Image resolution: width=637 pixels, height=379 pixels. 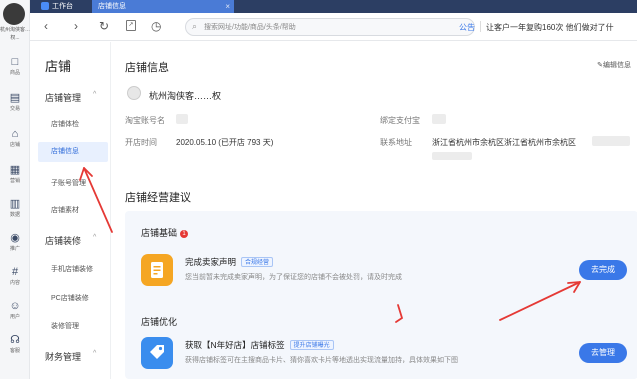 I want to click on card-title: 完成卖家声明 合规经营, so click(x=229, y=262).